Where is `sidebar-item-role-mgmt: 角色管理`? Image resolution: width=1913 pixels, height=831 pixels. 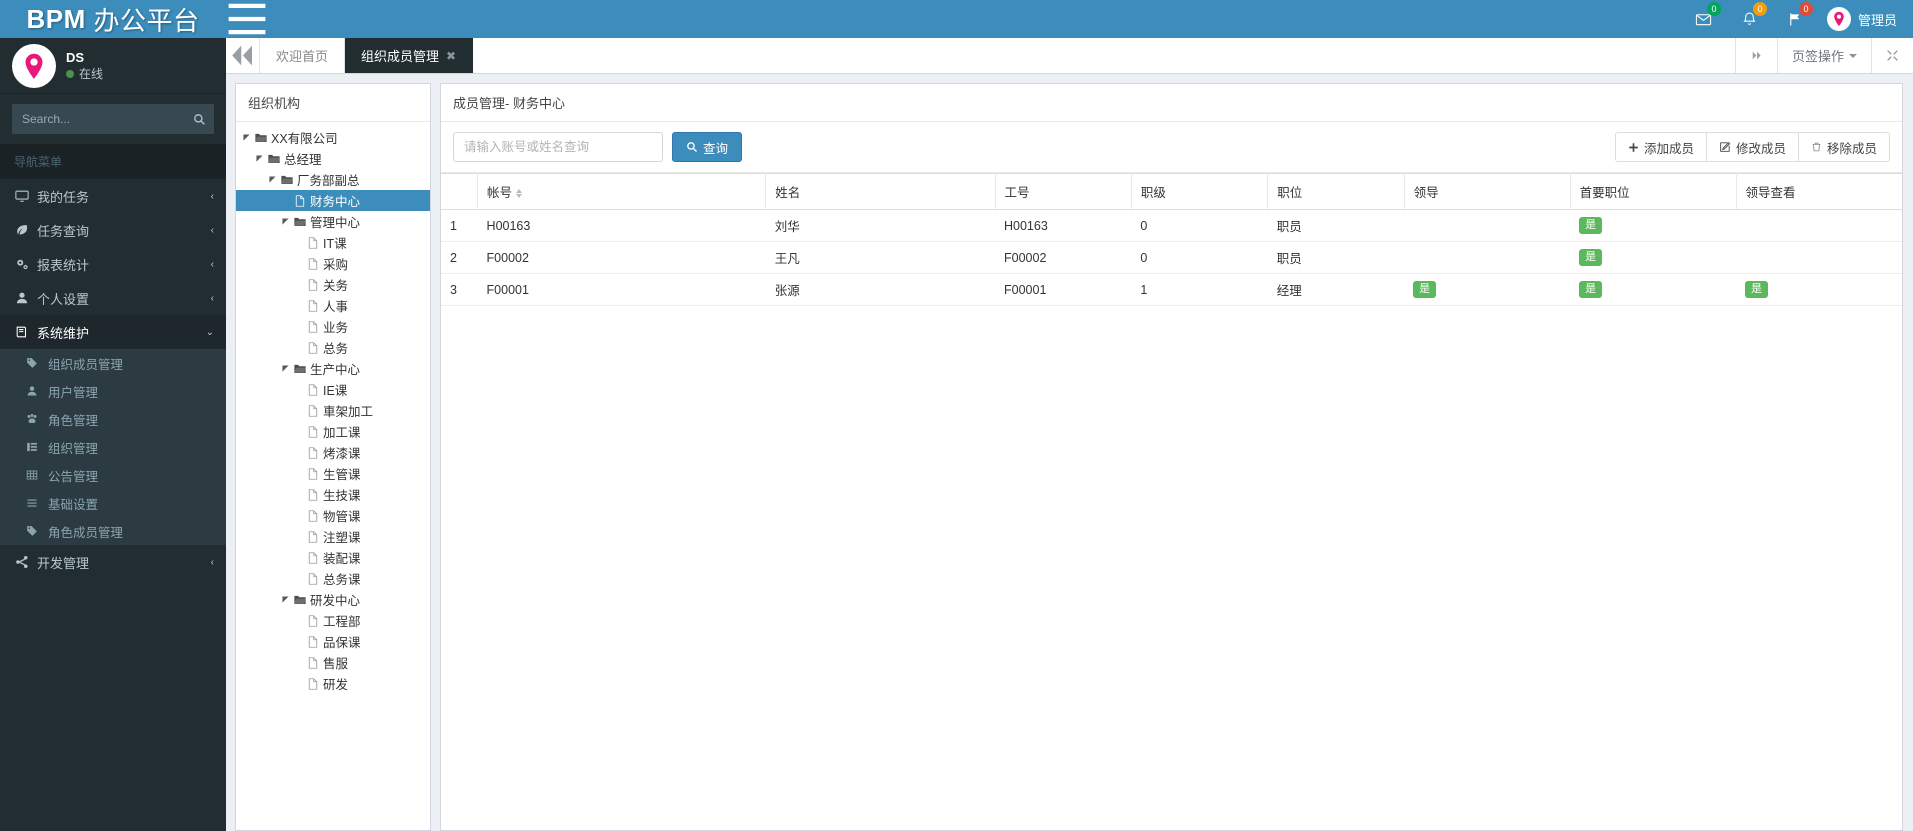
sidebar-item-role-mgmt: 角色管理 is located at coordinates (113, 419).